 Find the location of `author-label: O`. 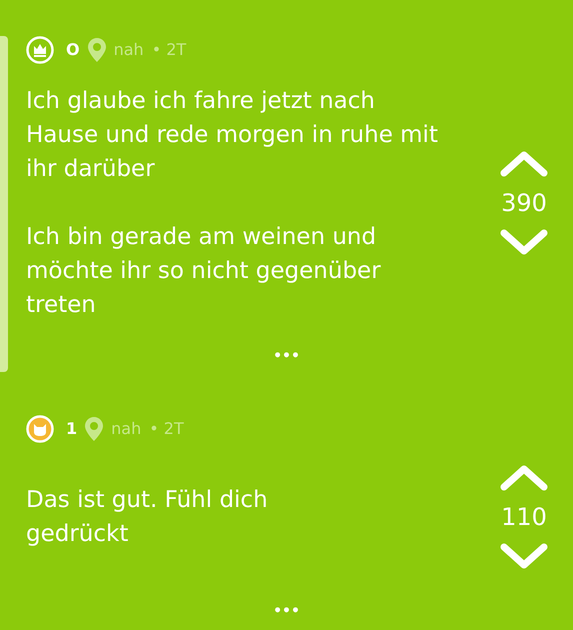

author-label: O is located at coordinates (73, 50).